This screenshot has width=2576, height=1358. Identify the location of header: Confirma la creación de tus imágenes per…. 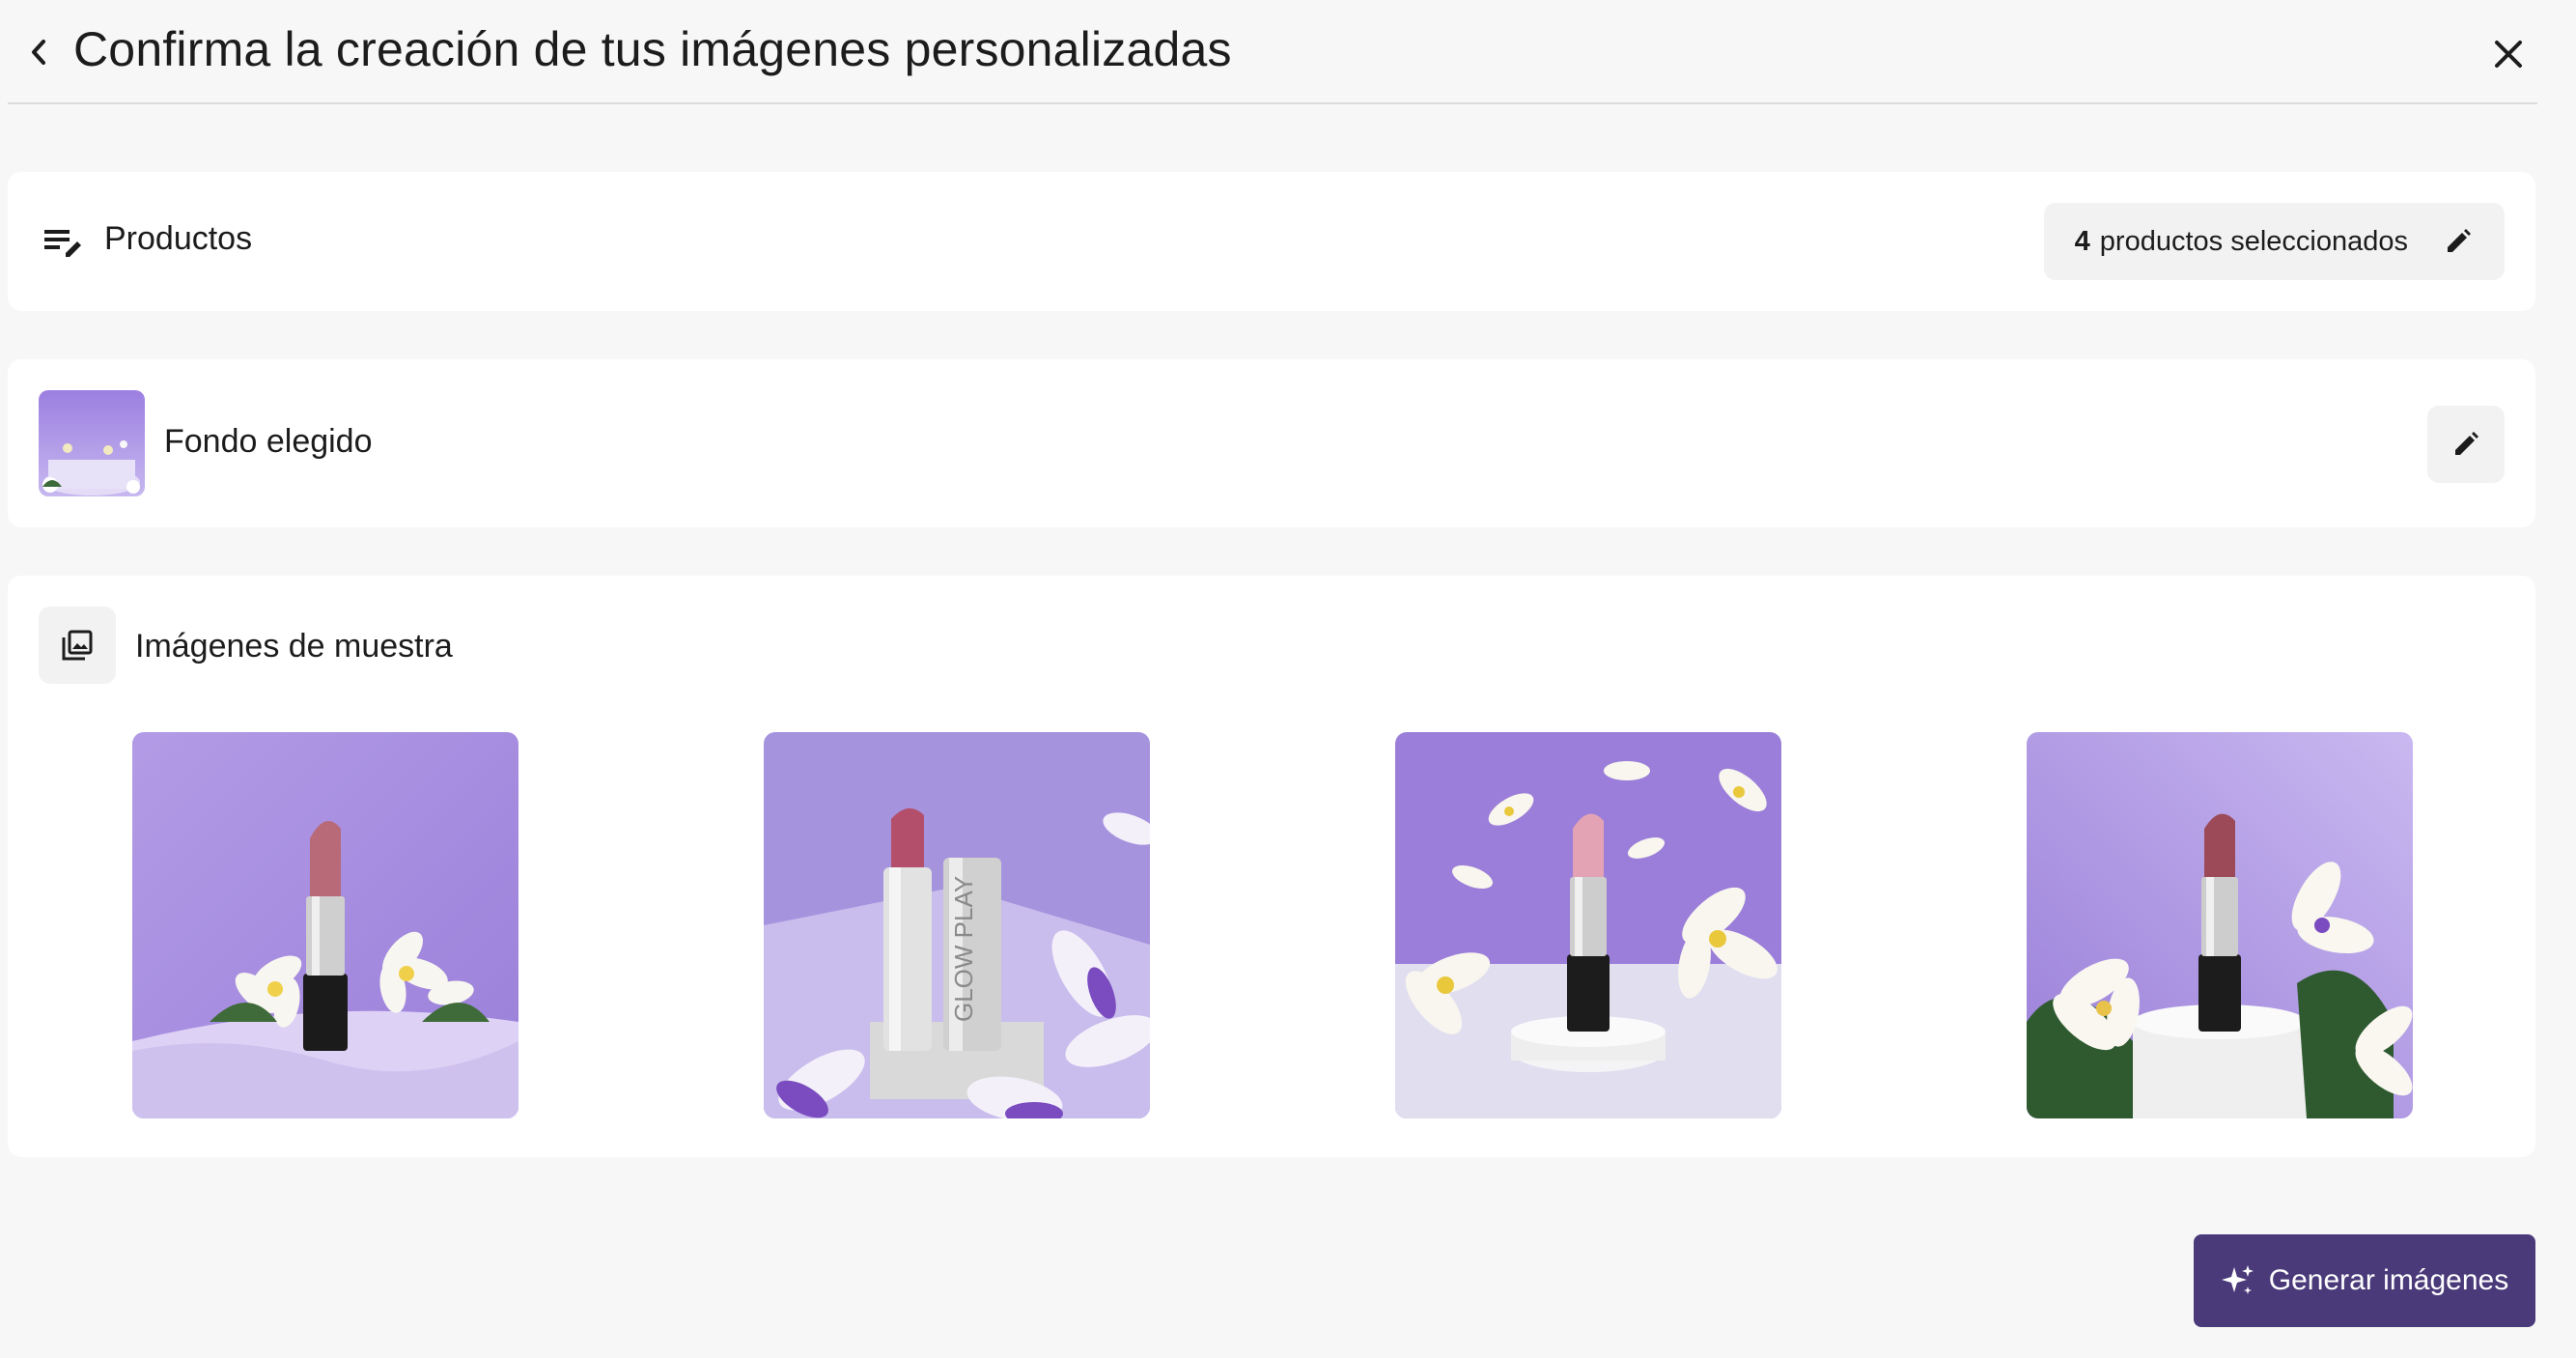
(1273, 52).